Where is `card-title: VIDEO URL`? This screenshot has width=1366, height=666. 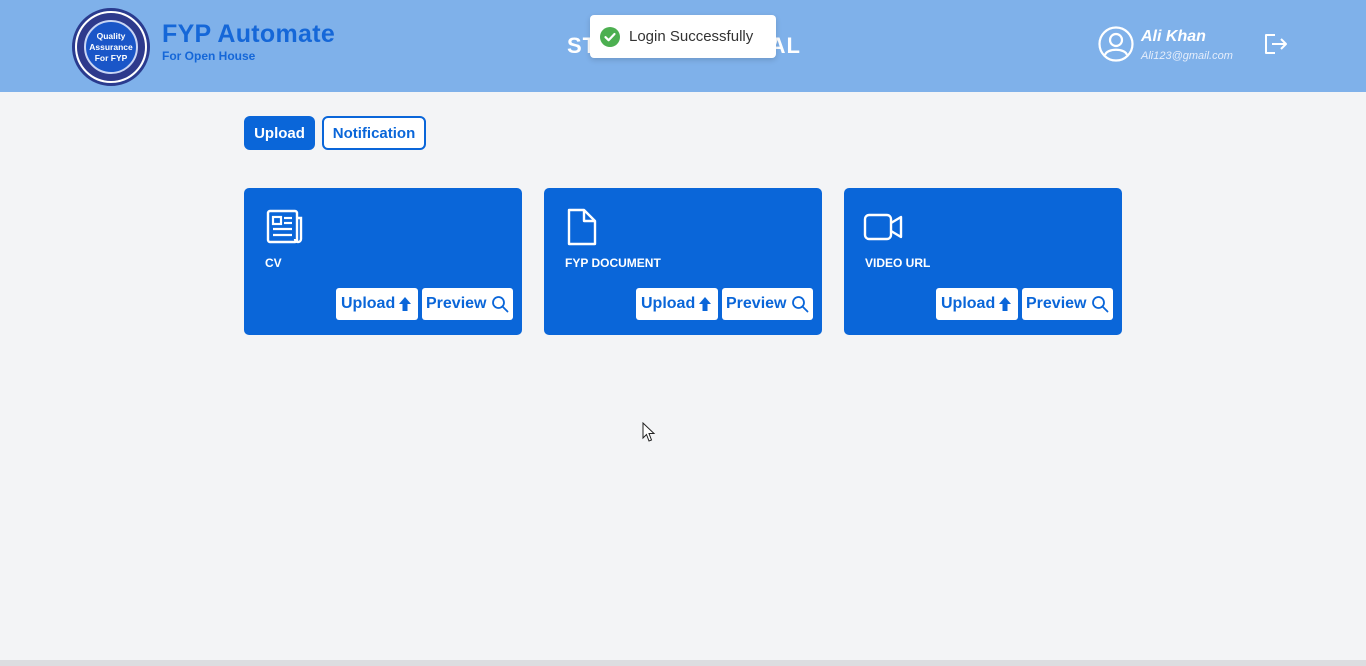 card-title: VIDEO URL is located at coordinates (898, 263).